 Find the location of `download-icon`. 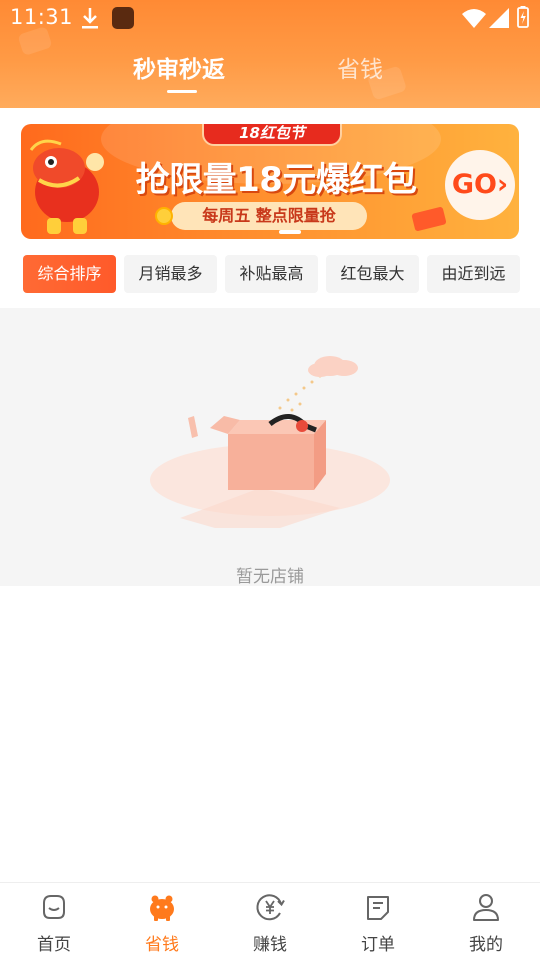

download-icon is located at coordinates (90, 18).